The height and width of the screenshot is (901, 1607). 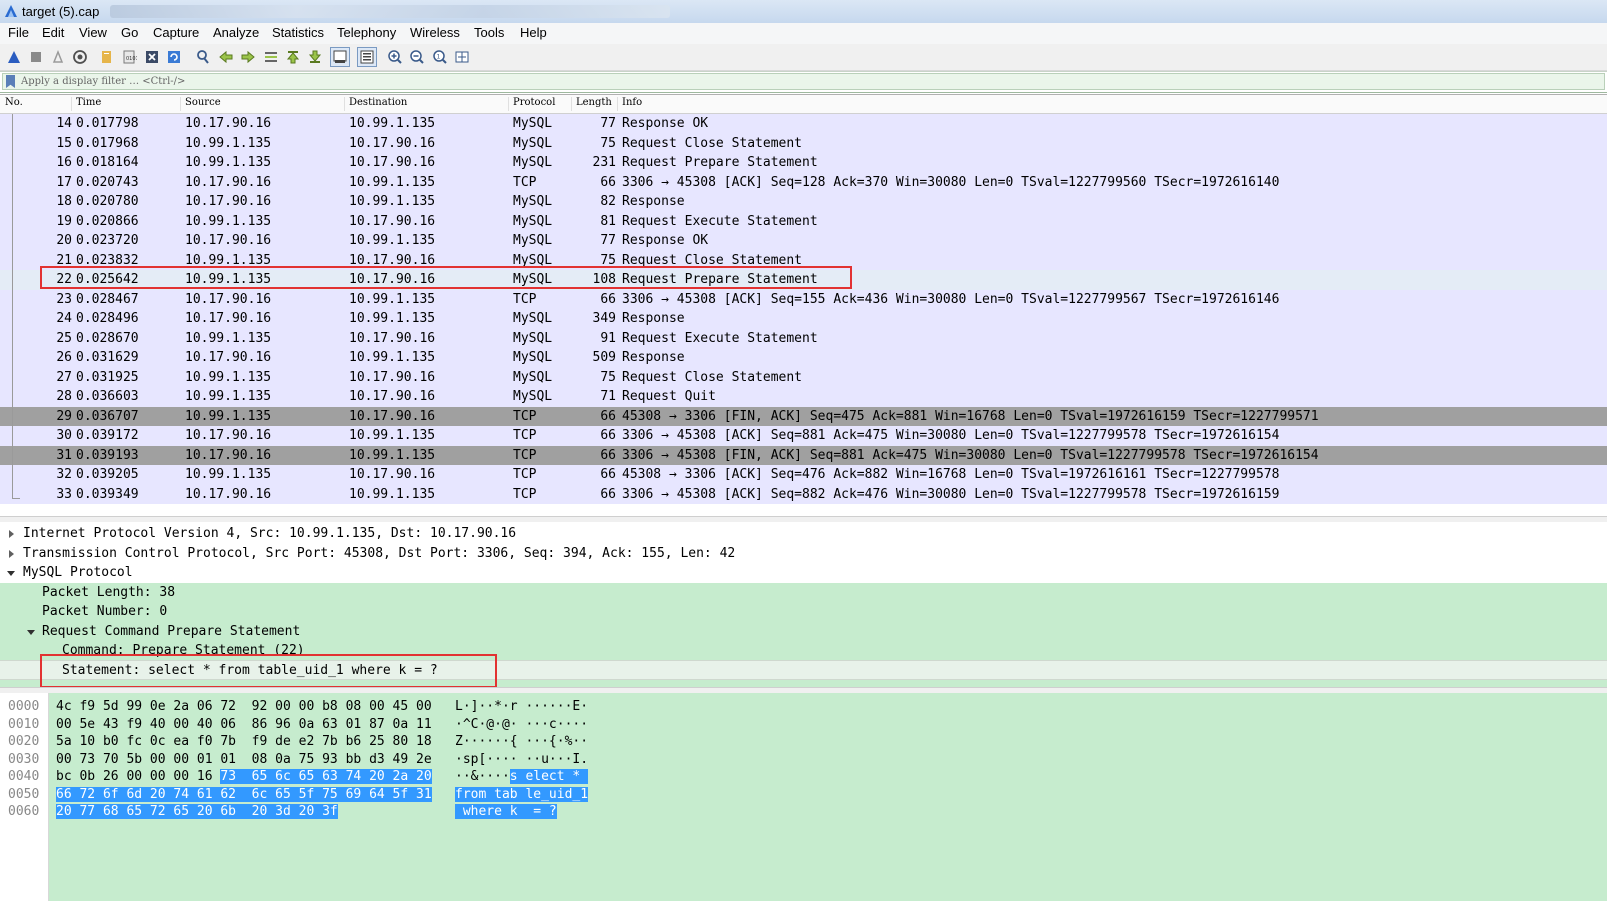 What do you see at coordinates (525, 299) in the screenshot?
I see `packet-proto: TCP` at bounding box center [525, 299].